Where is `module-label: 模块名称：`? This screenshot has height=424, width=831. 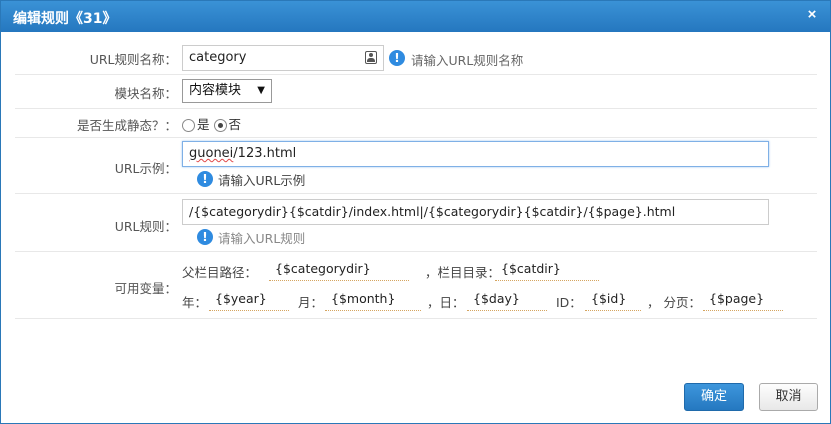
module-label: 模块名称： is located at coordinates (145, 93).